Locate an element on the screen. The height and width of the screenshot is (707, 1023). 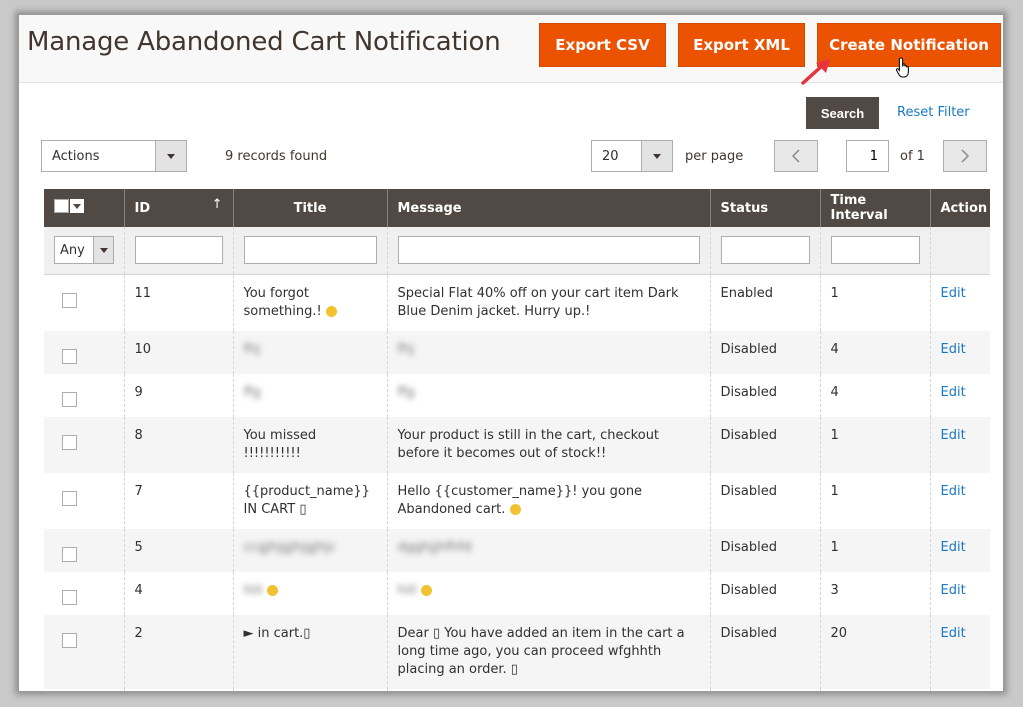
cell-status: Enabled is located at coordinates (765, 302).